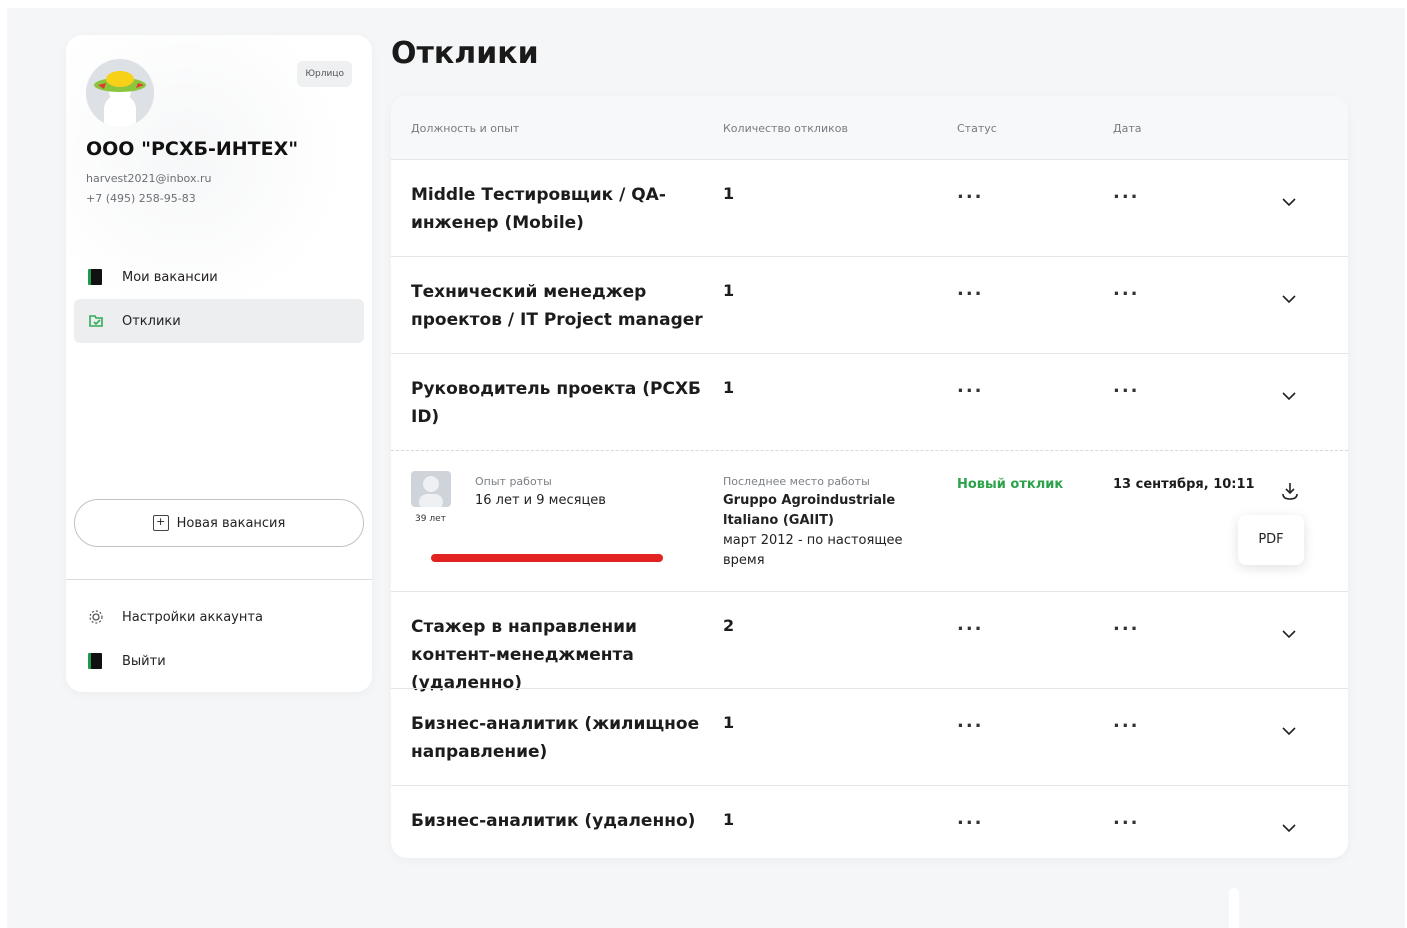 The width and height of the screenshot is (1407, 928). I want to click on vacancy-title: Бизнес-аналитик (жилищное направление), so click(555, 738).